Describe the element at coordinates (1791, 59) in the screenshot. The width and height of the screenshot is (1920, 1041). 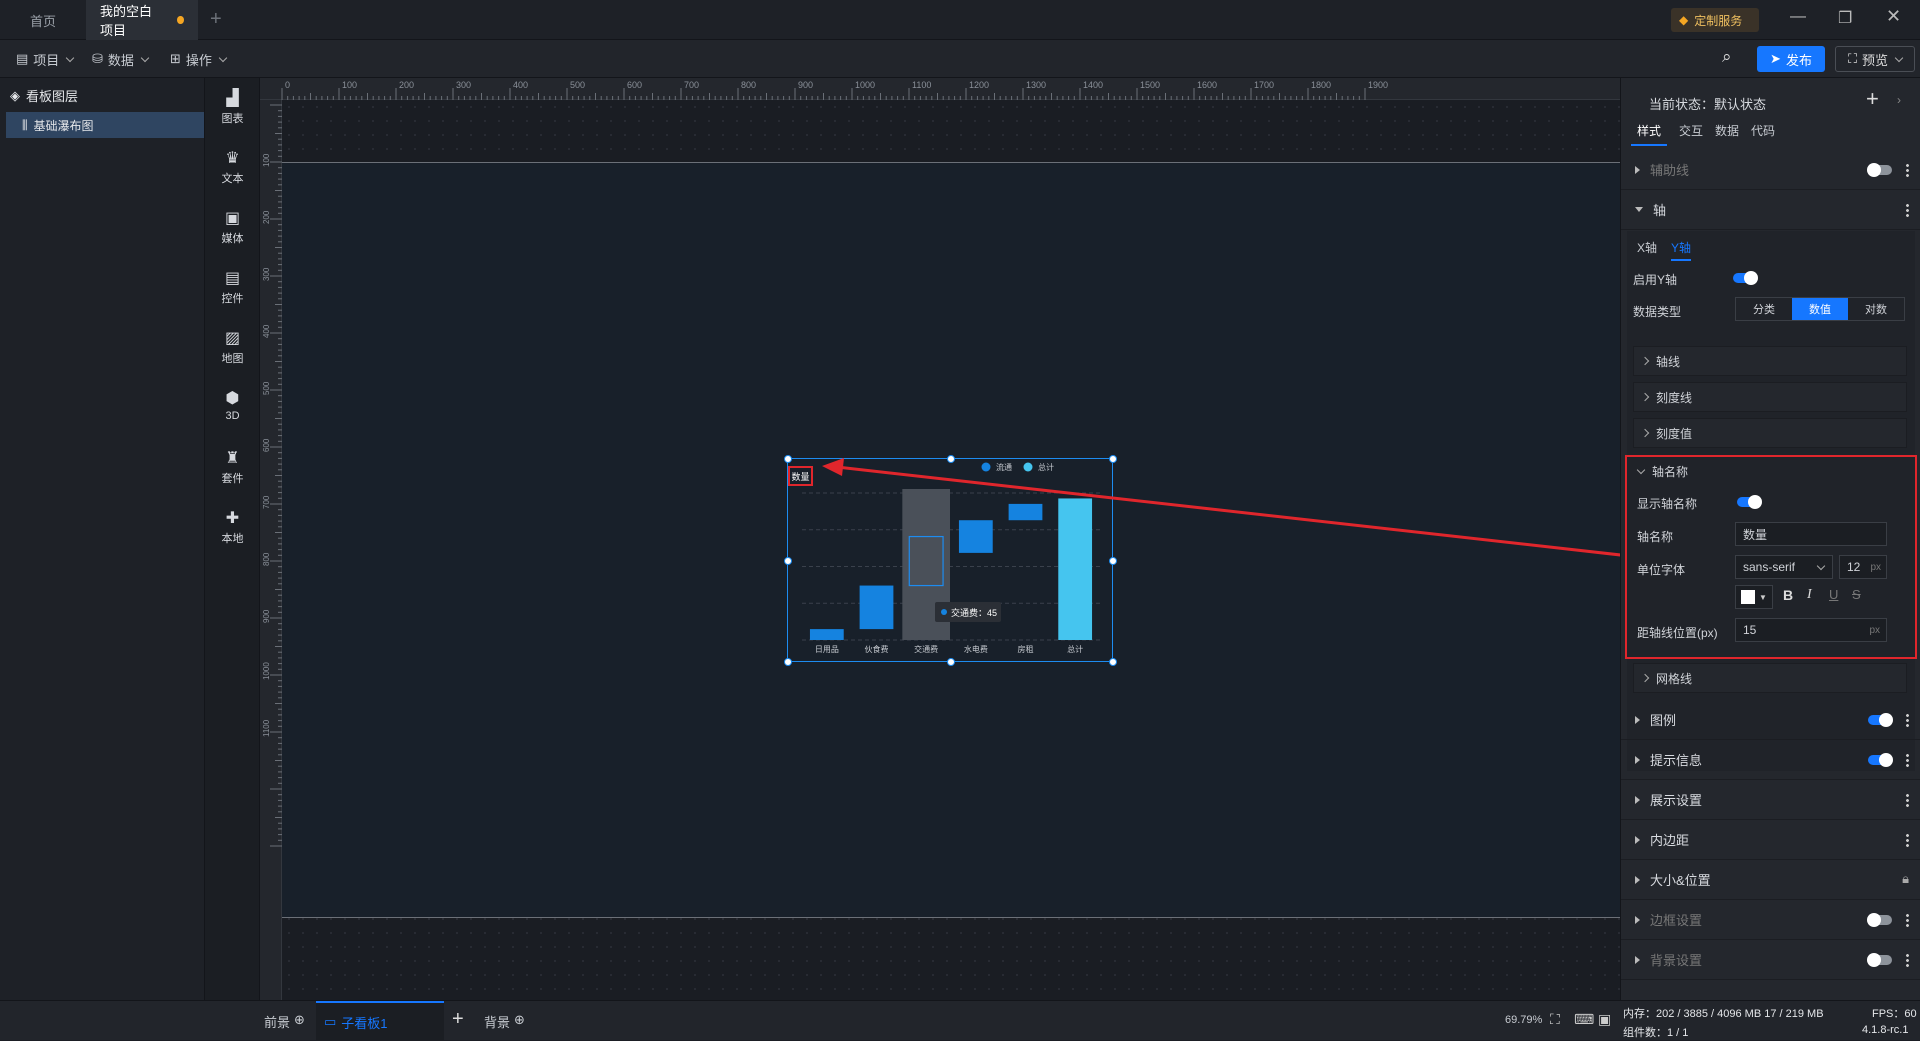
I see `publish-button: ➤ 发布` at that location.